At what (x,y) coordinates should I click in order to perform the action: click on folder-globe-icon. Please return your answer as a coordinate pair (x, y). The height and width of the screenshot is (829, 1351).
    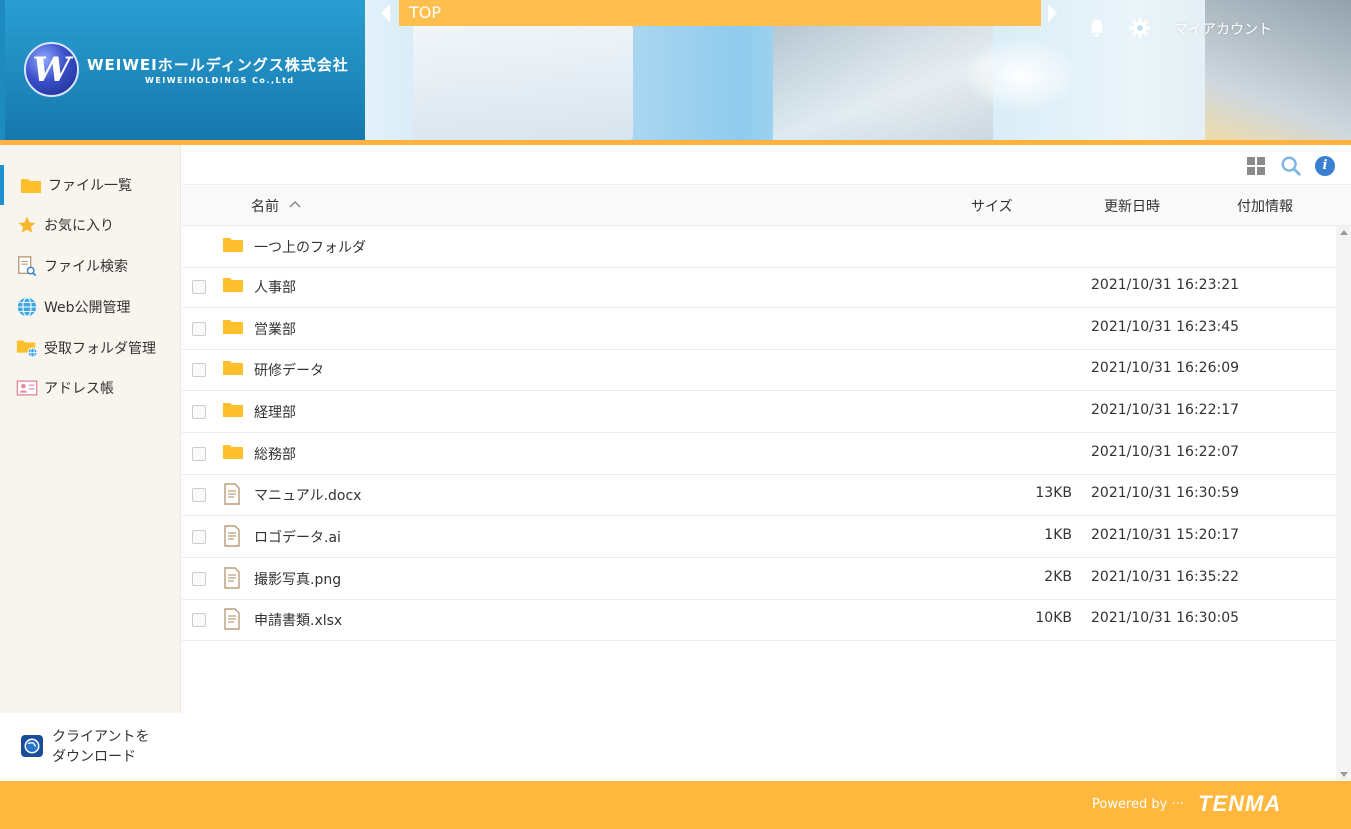
    Looking at the image, I should click on (27, 348).